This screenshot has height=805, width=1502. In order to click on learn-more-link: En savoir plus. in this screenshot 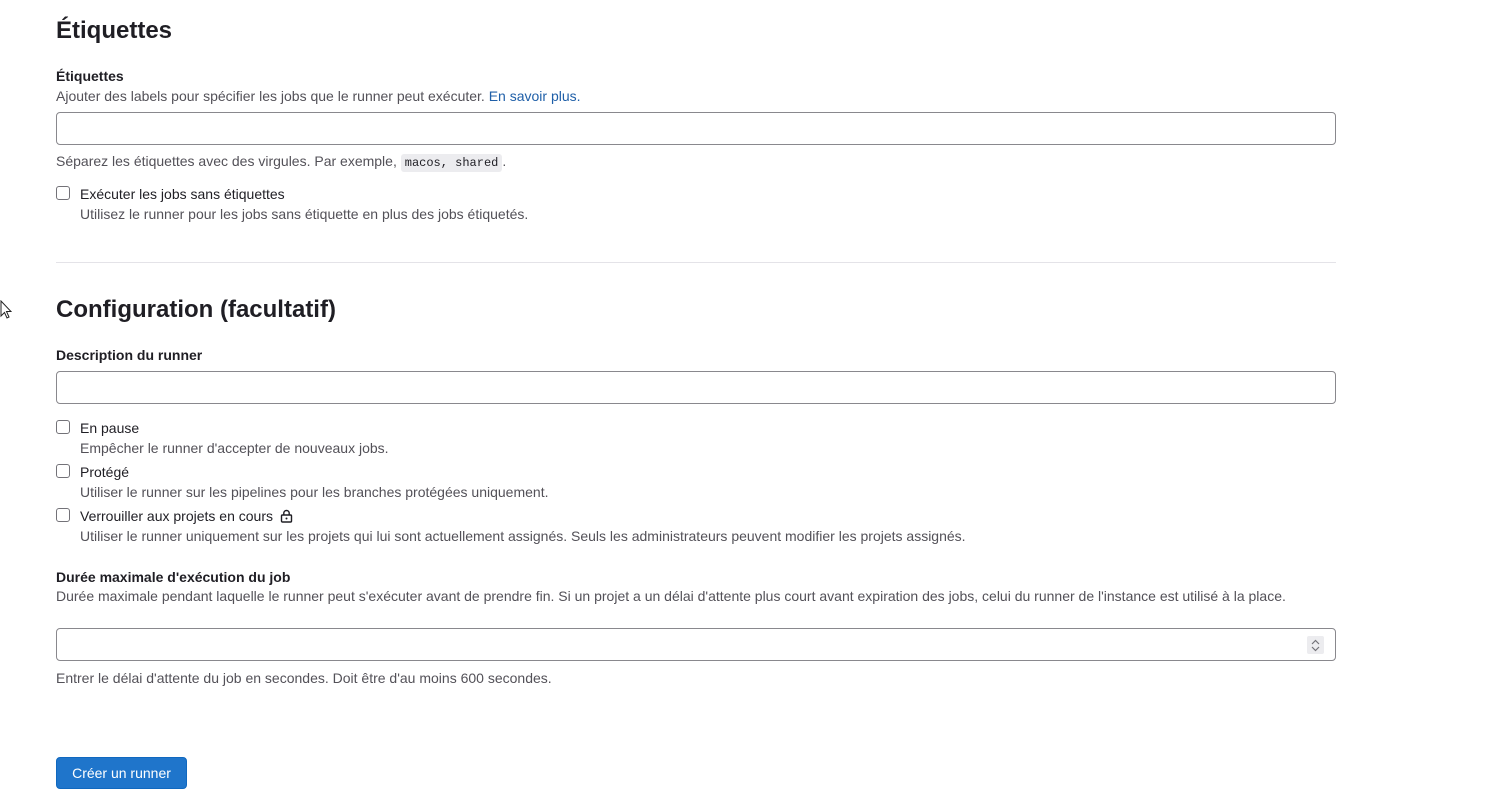, I will do `click(535, 96)`.